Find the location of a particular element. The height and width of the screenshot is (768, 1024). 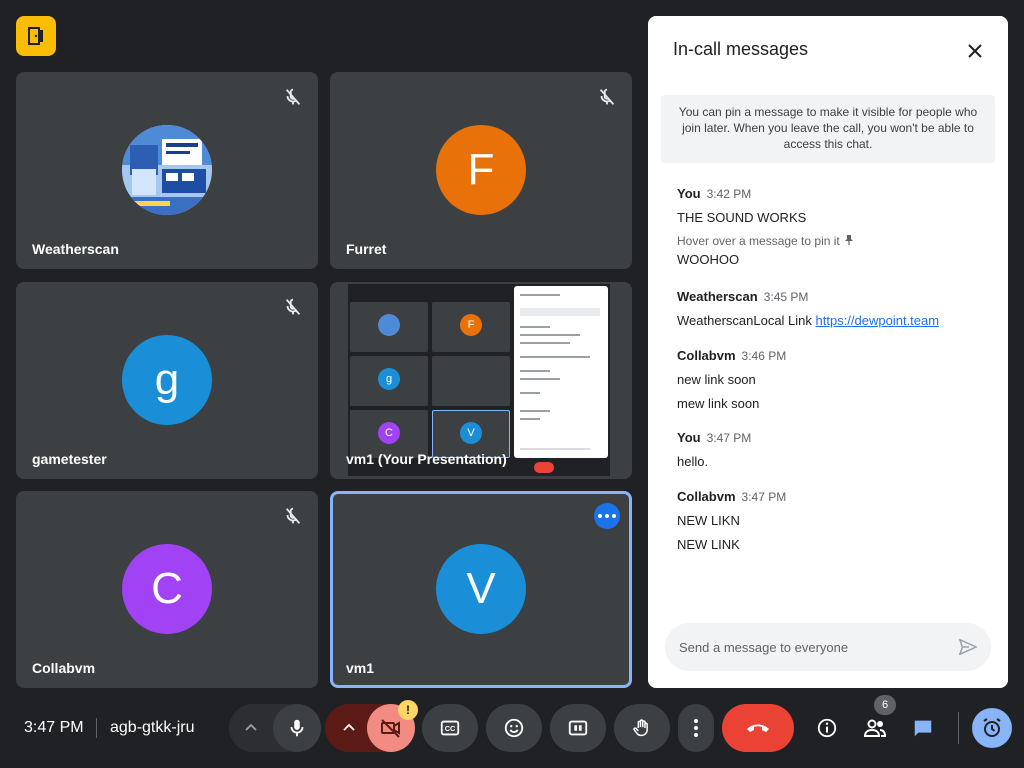

emoji-button is located at coordinates (514, 728).